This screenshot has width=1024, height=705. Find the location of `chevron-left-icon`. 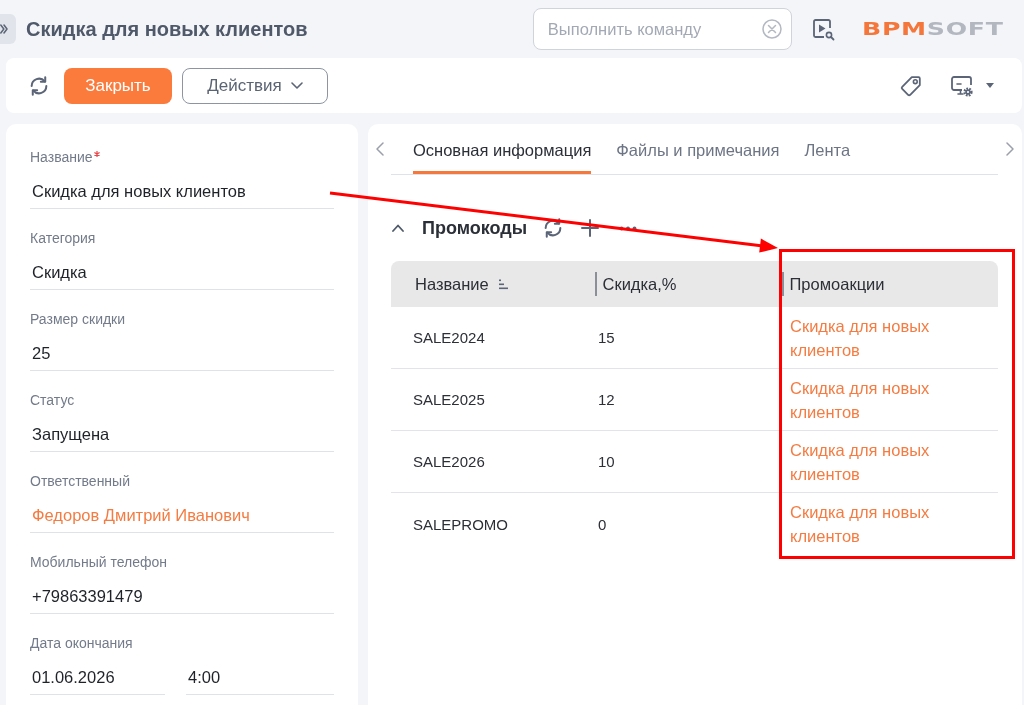

chevron-left-icon is located at coordinates (379, 149).